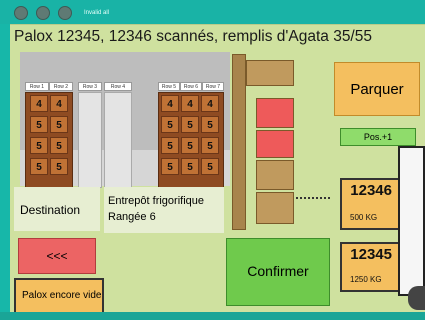 This screenshot has height=320, width=425. I want to click on confirm-button: Confirmer, so click(278, 272).